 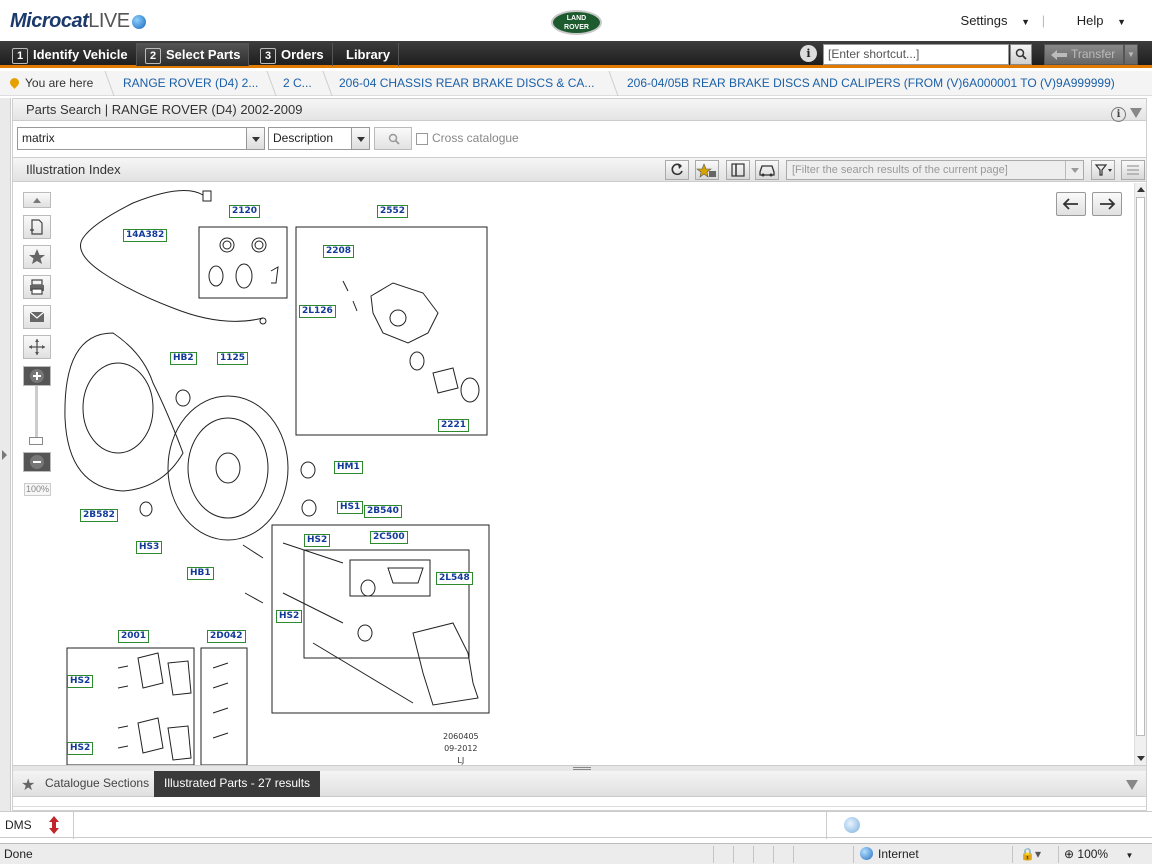 I want to click on expand-panel-icon, so click(x=1132, y=785).